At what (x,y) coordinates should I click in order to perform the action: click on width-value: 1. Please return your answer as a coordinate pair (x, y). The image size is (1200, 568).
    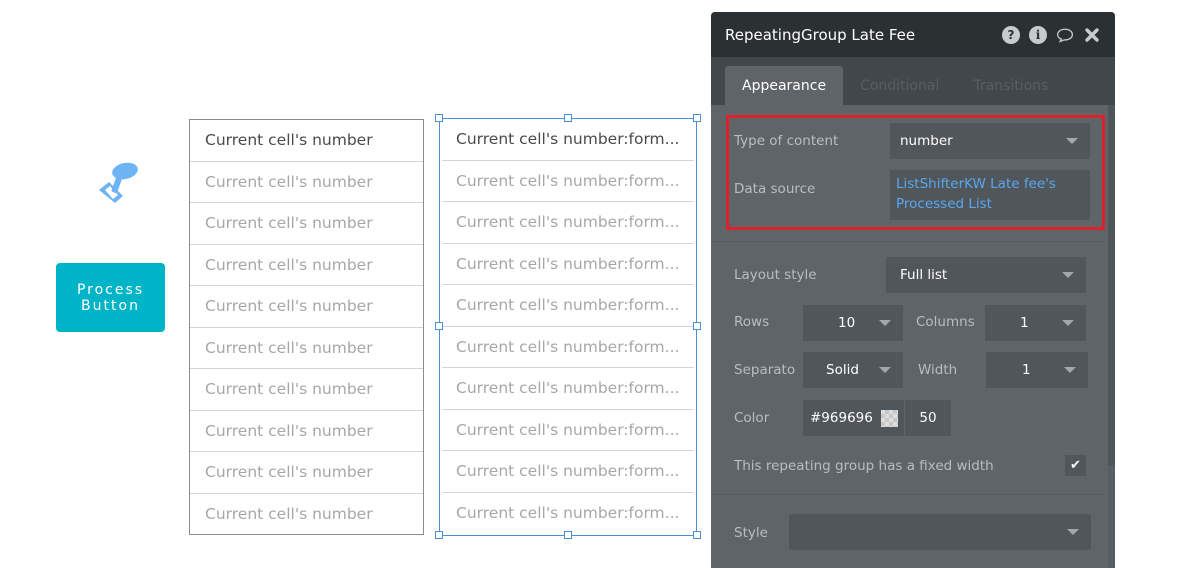
    Looking at the image, I should click on (1026, 370).